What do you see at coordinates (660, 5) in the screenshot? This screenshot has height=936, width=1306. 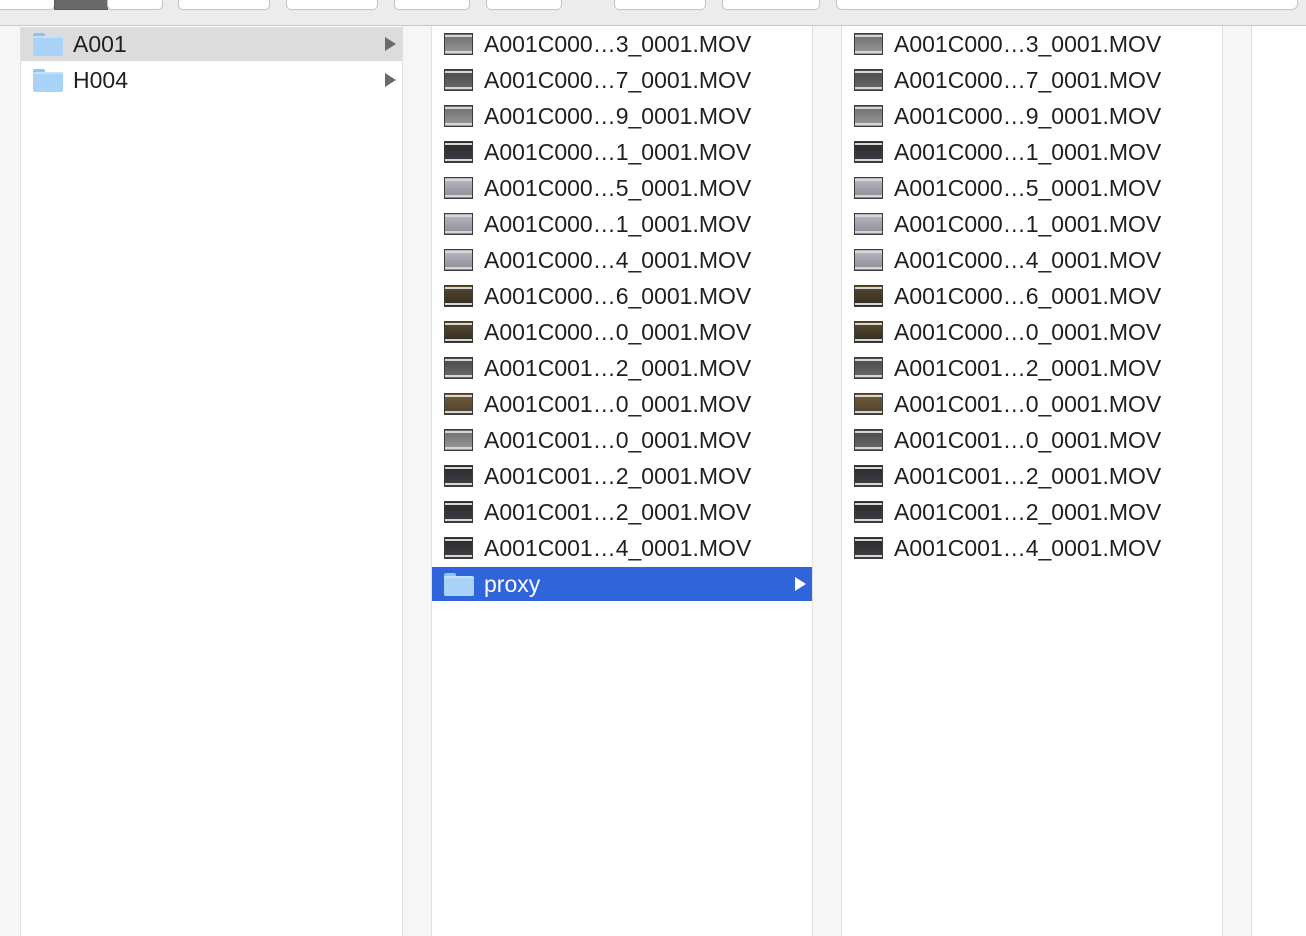 I see `quicklook-button` at bounding box center [660, 5].